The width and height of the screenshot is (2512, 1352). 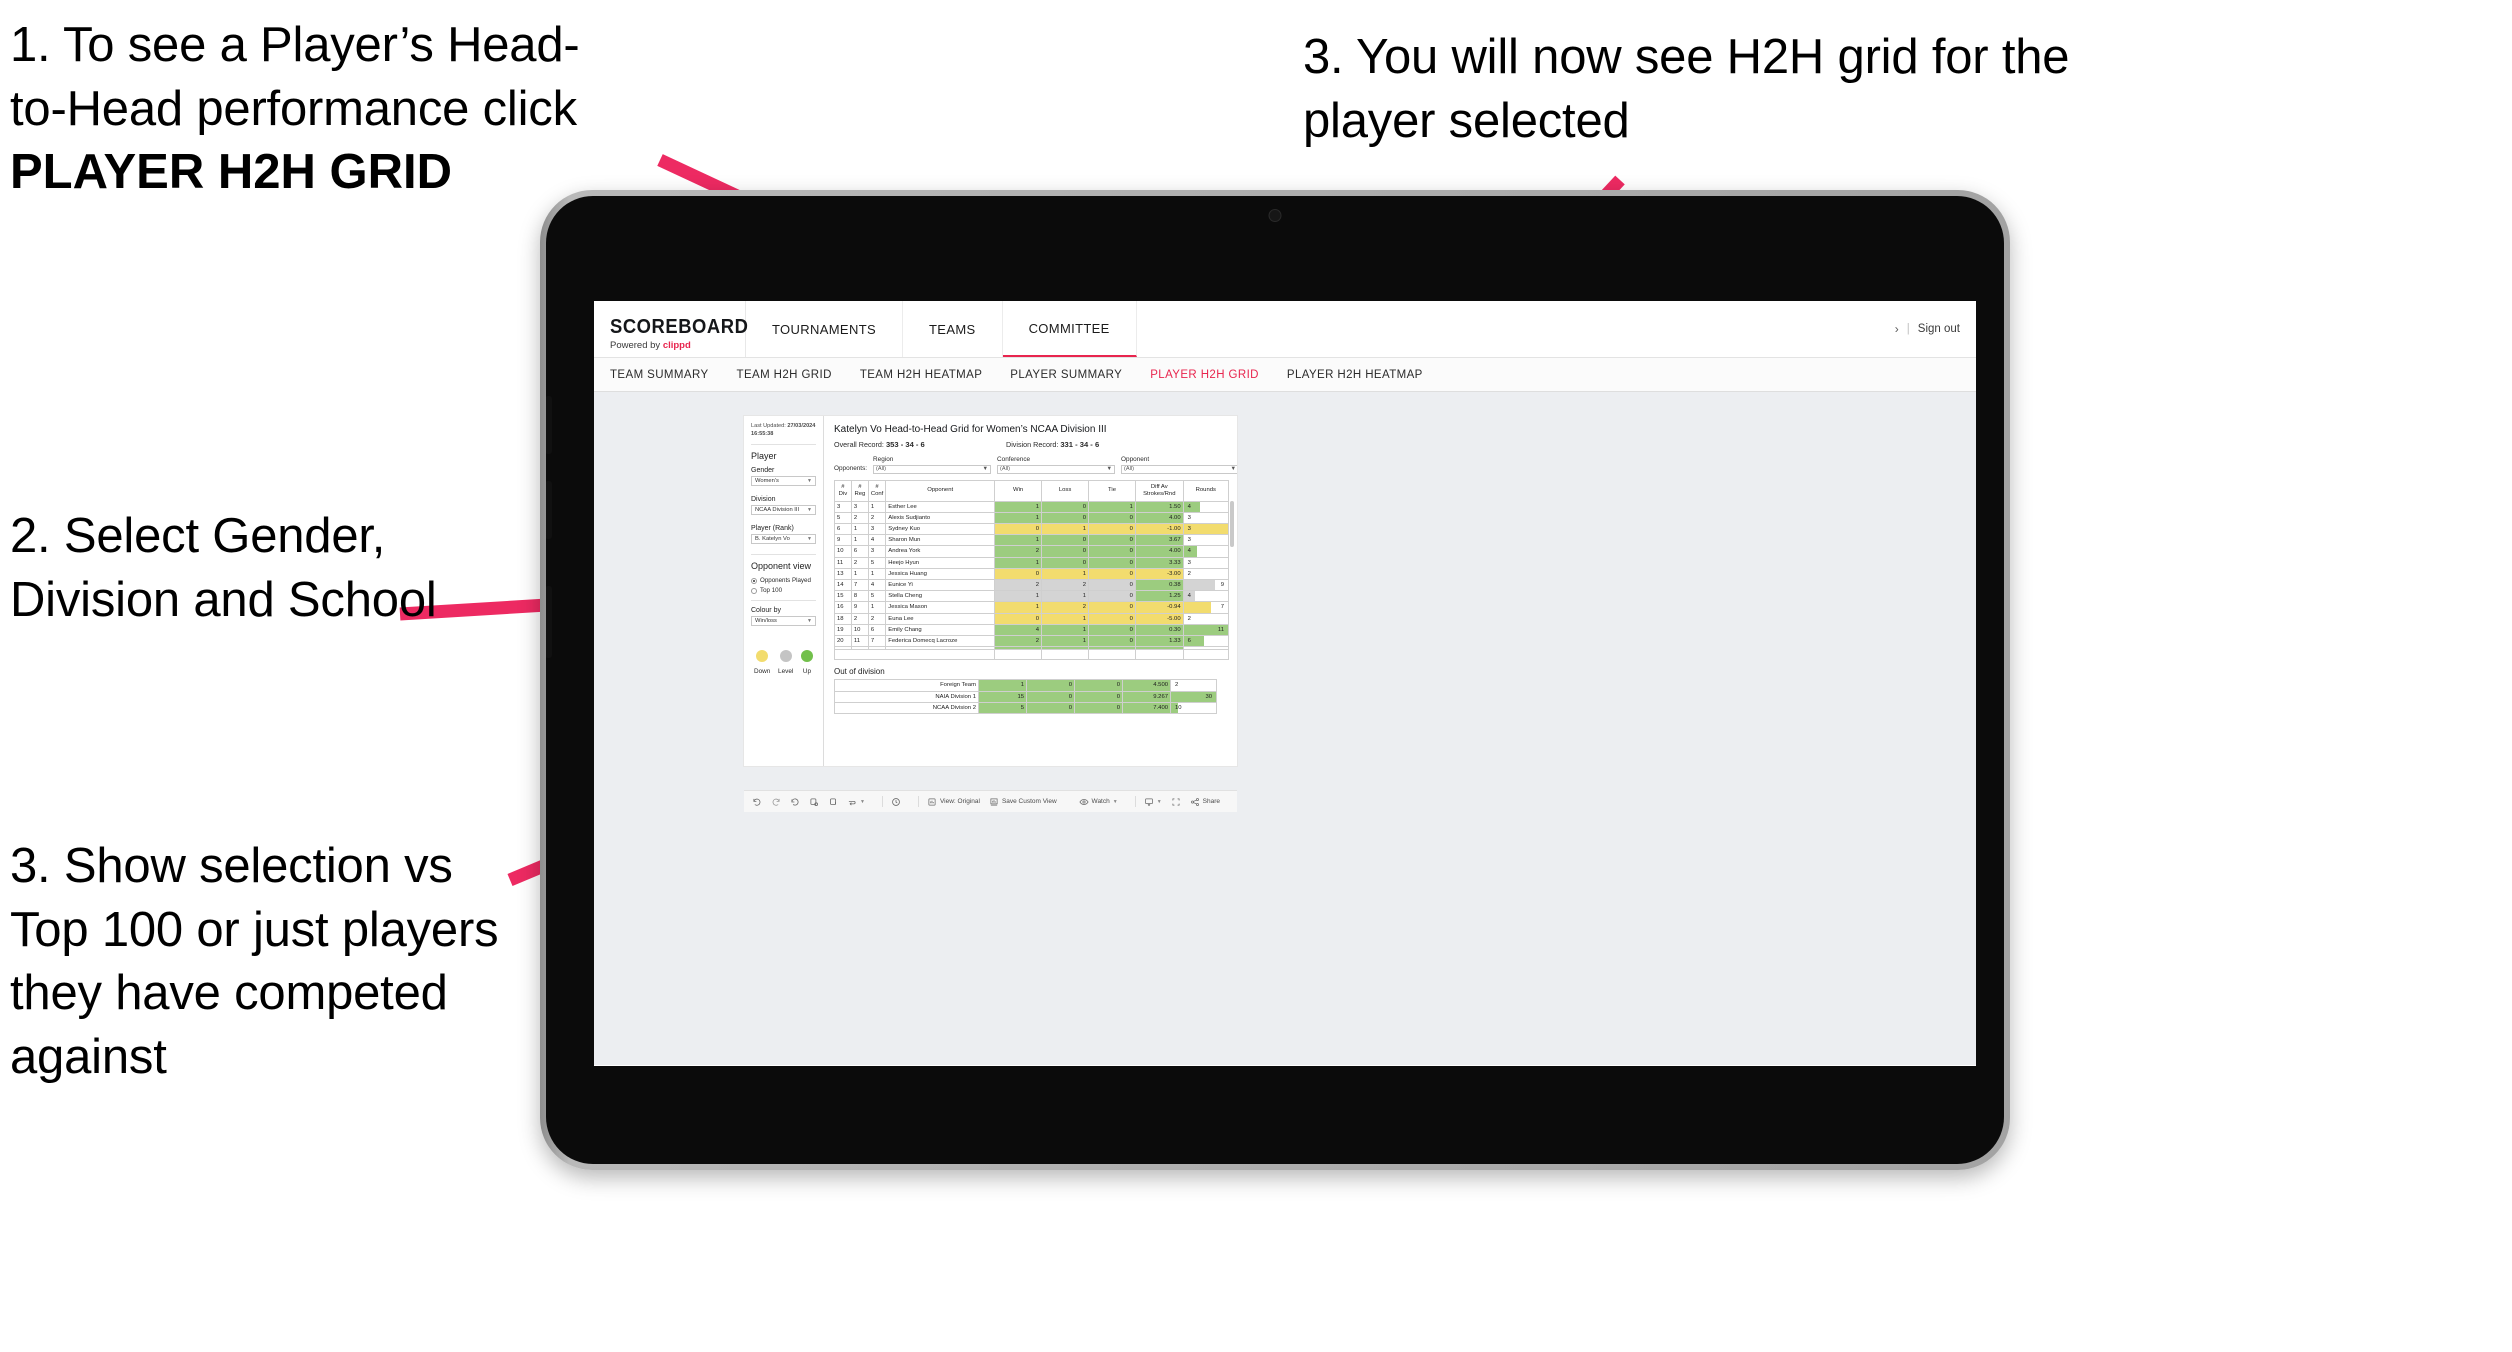 I want to click on watch-button: Watch ▼, so click(x=1098, y=802).